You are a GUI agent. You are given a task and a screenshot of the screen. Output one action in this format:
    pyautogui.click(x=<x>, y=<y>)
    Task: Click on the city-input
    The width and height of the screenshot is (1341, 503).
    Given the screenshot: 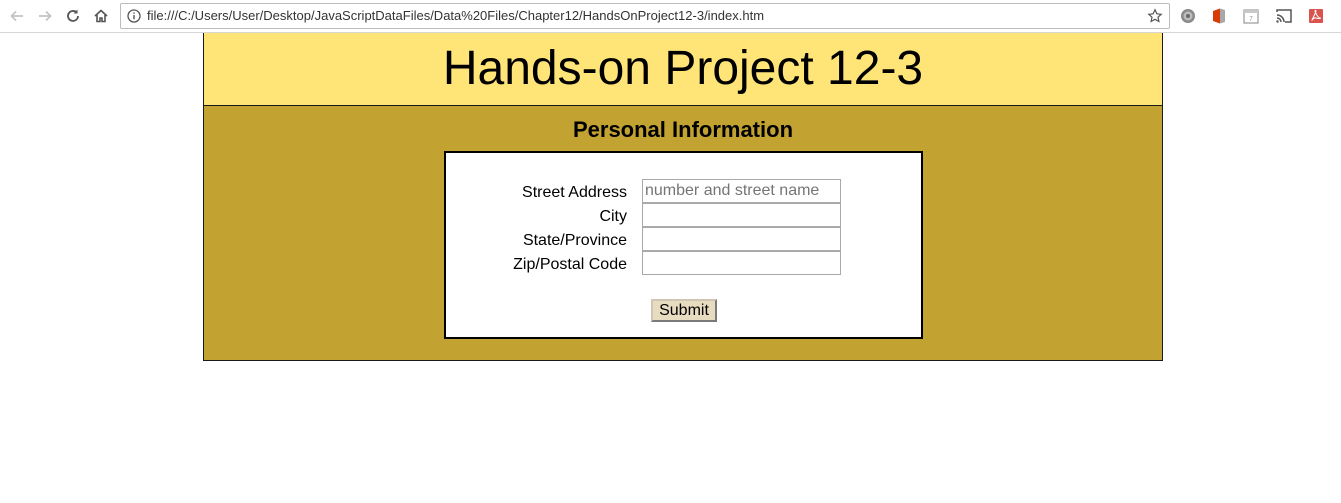 What is the action you would take?
    pyautogui.click(x=741, y=215)
    